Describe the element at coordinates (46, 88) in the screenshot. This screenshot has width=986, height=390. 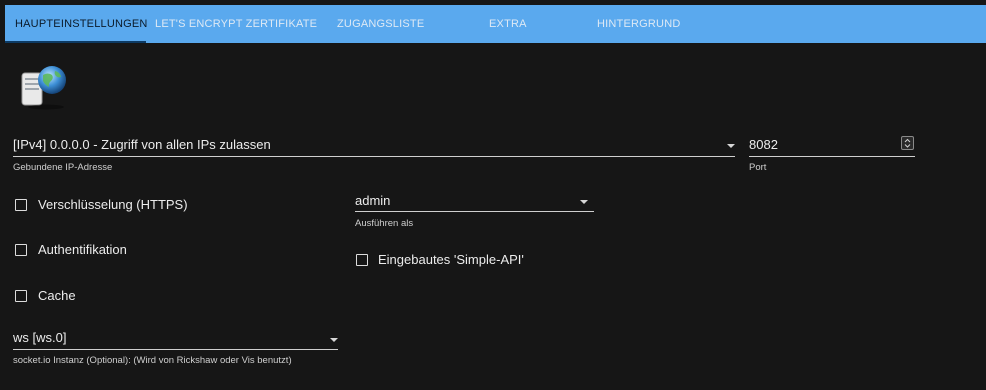
I see `server-globe-icon` at that location.